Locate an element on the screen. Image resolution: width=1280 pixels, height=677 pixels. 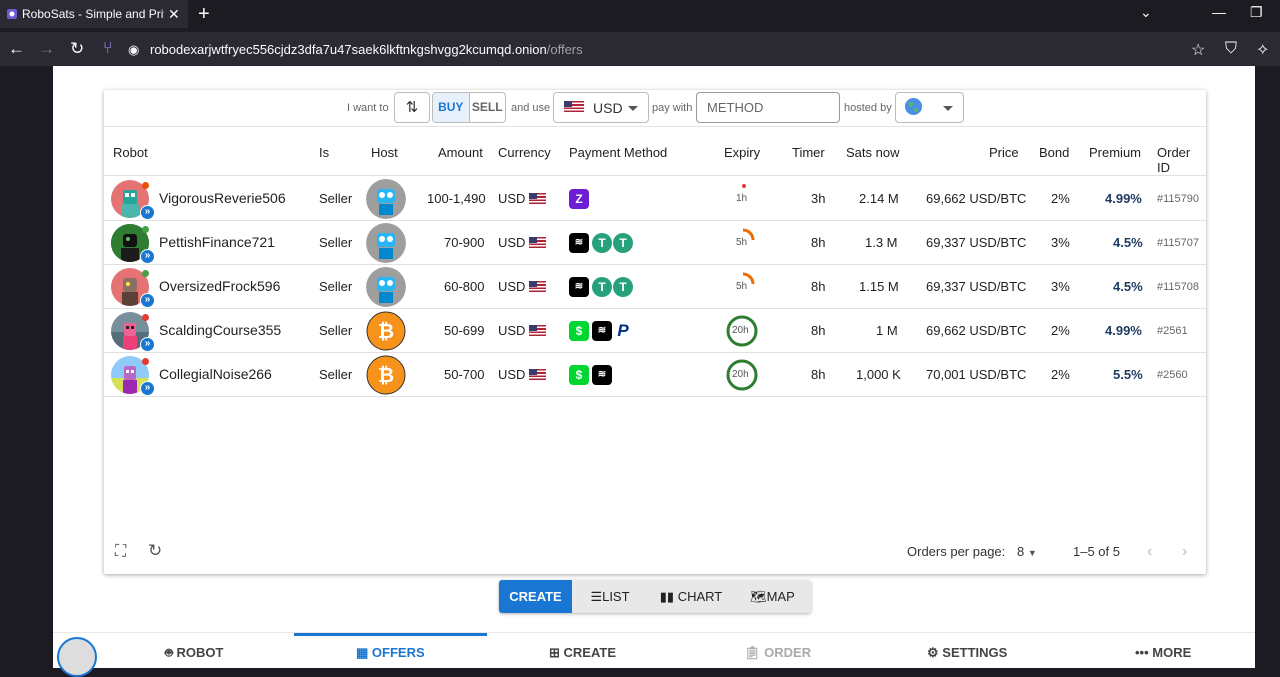
nav-more-label: MORE is located at coordinates (1172, 652).